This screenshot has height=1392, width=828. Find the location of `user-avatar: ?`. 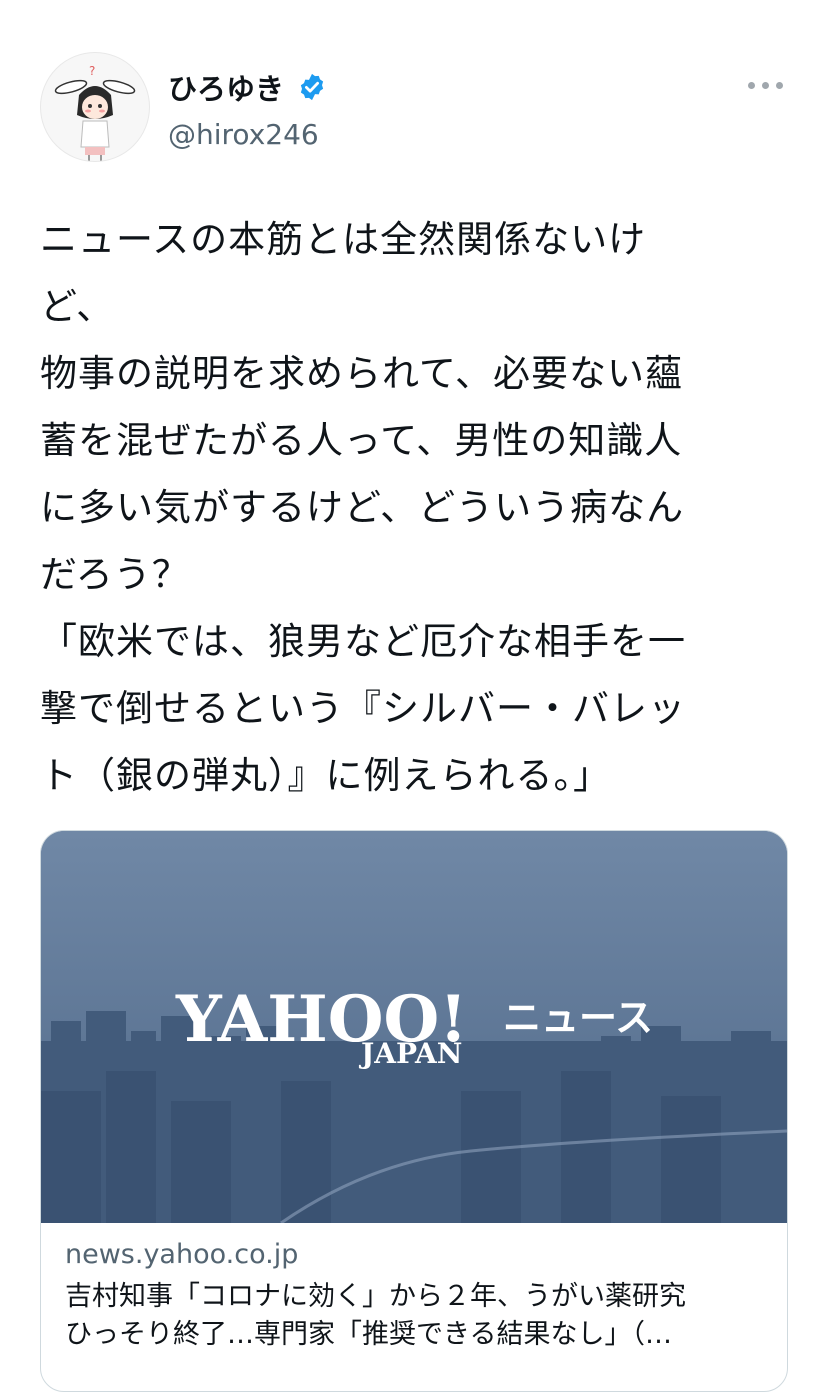

user-avatar: ? is located at coordinates (95, 107).